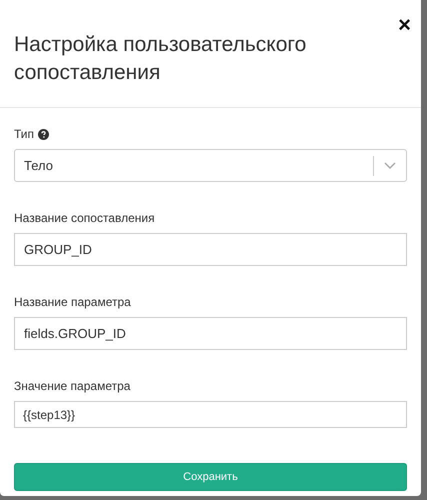 The width and height of the screenshot is (427, 500). I want to click on field-label: Значение параметра, so click(73, 386).